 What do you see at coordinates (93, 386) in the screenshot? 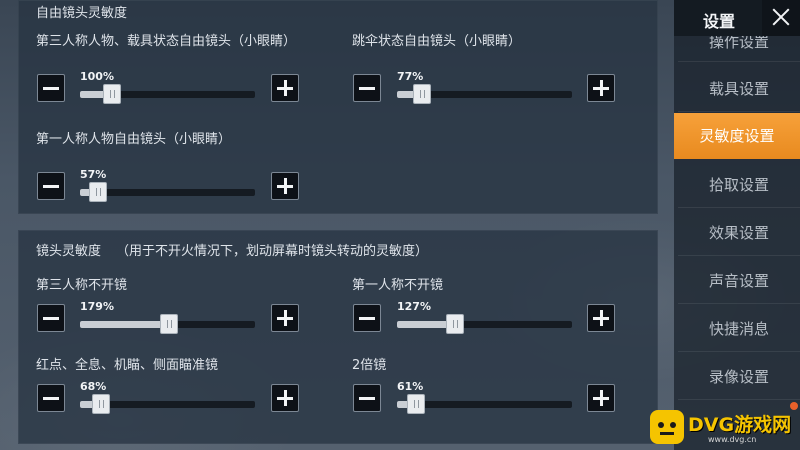
I see `slider-value: 68%` at bounding box center [93, 386].